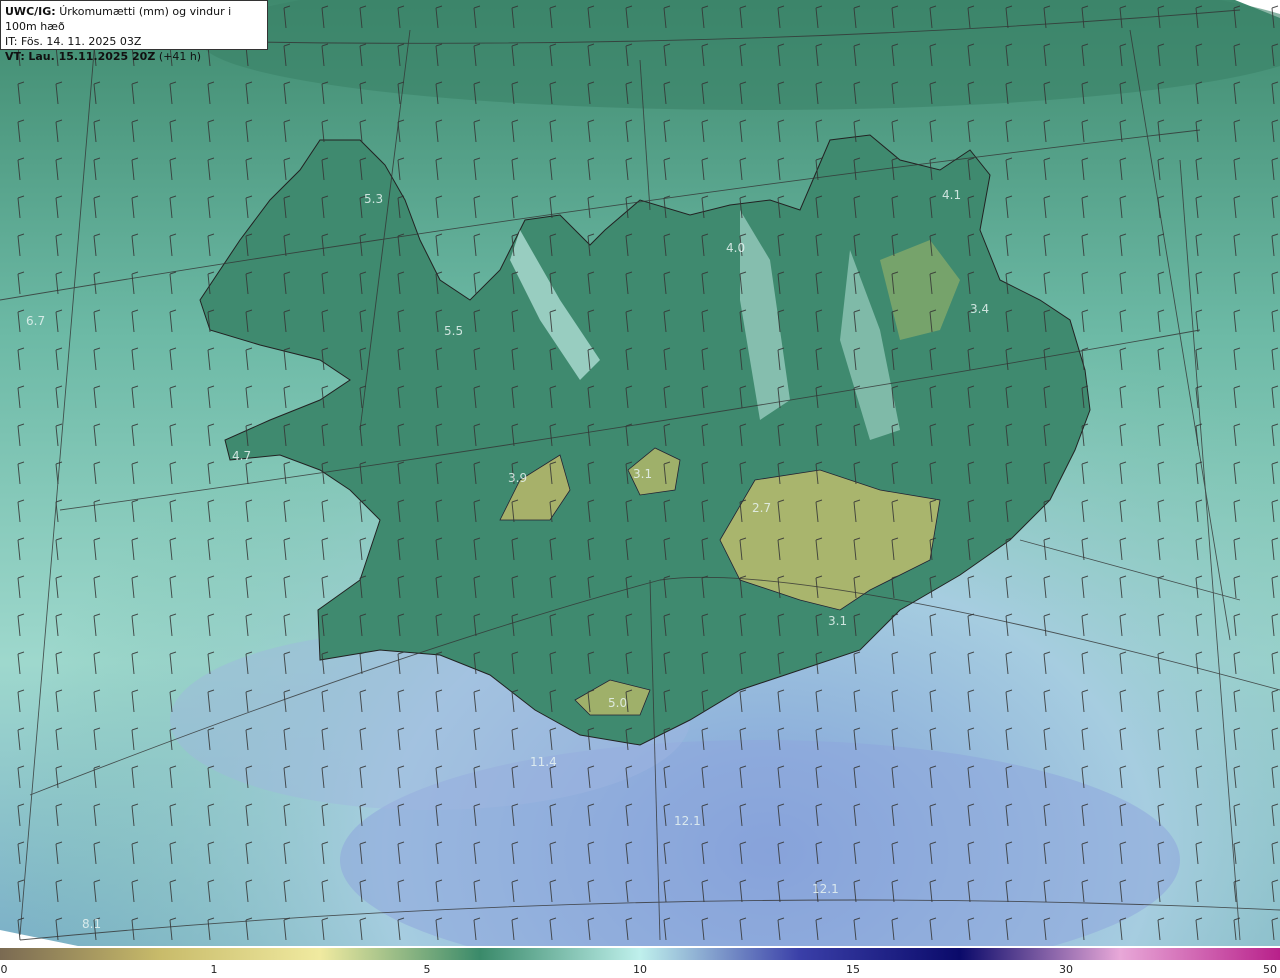 The width and height of the screenshot is (1280, 978). I want to click on value-label: 2.7, so click(761, 508).